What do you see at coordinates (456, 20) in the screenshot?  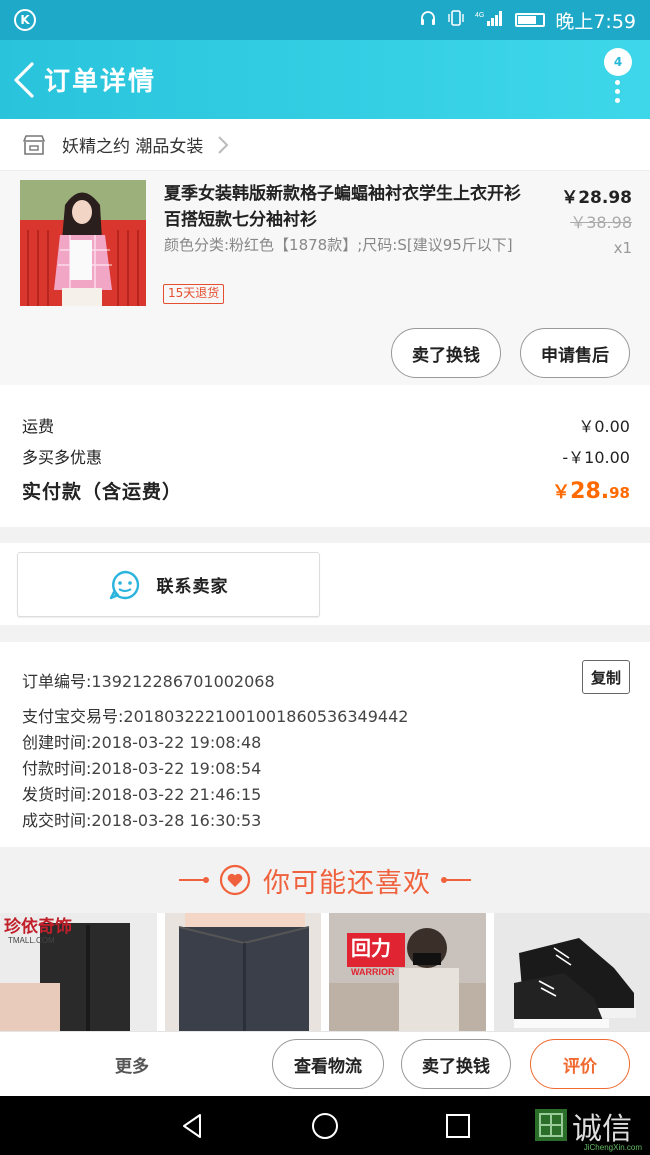 I see `vibrate-icon` at bounding box center [456, 20].